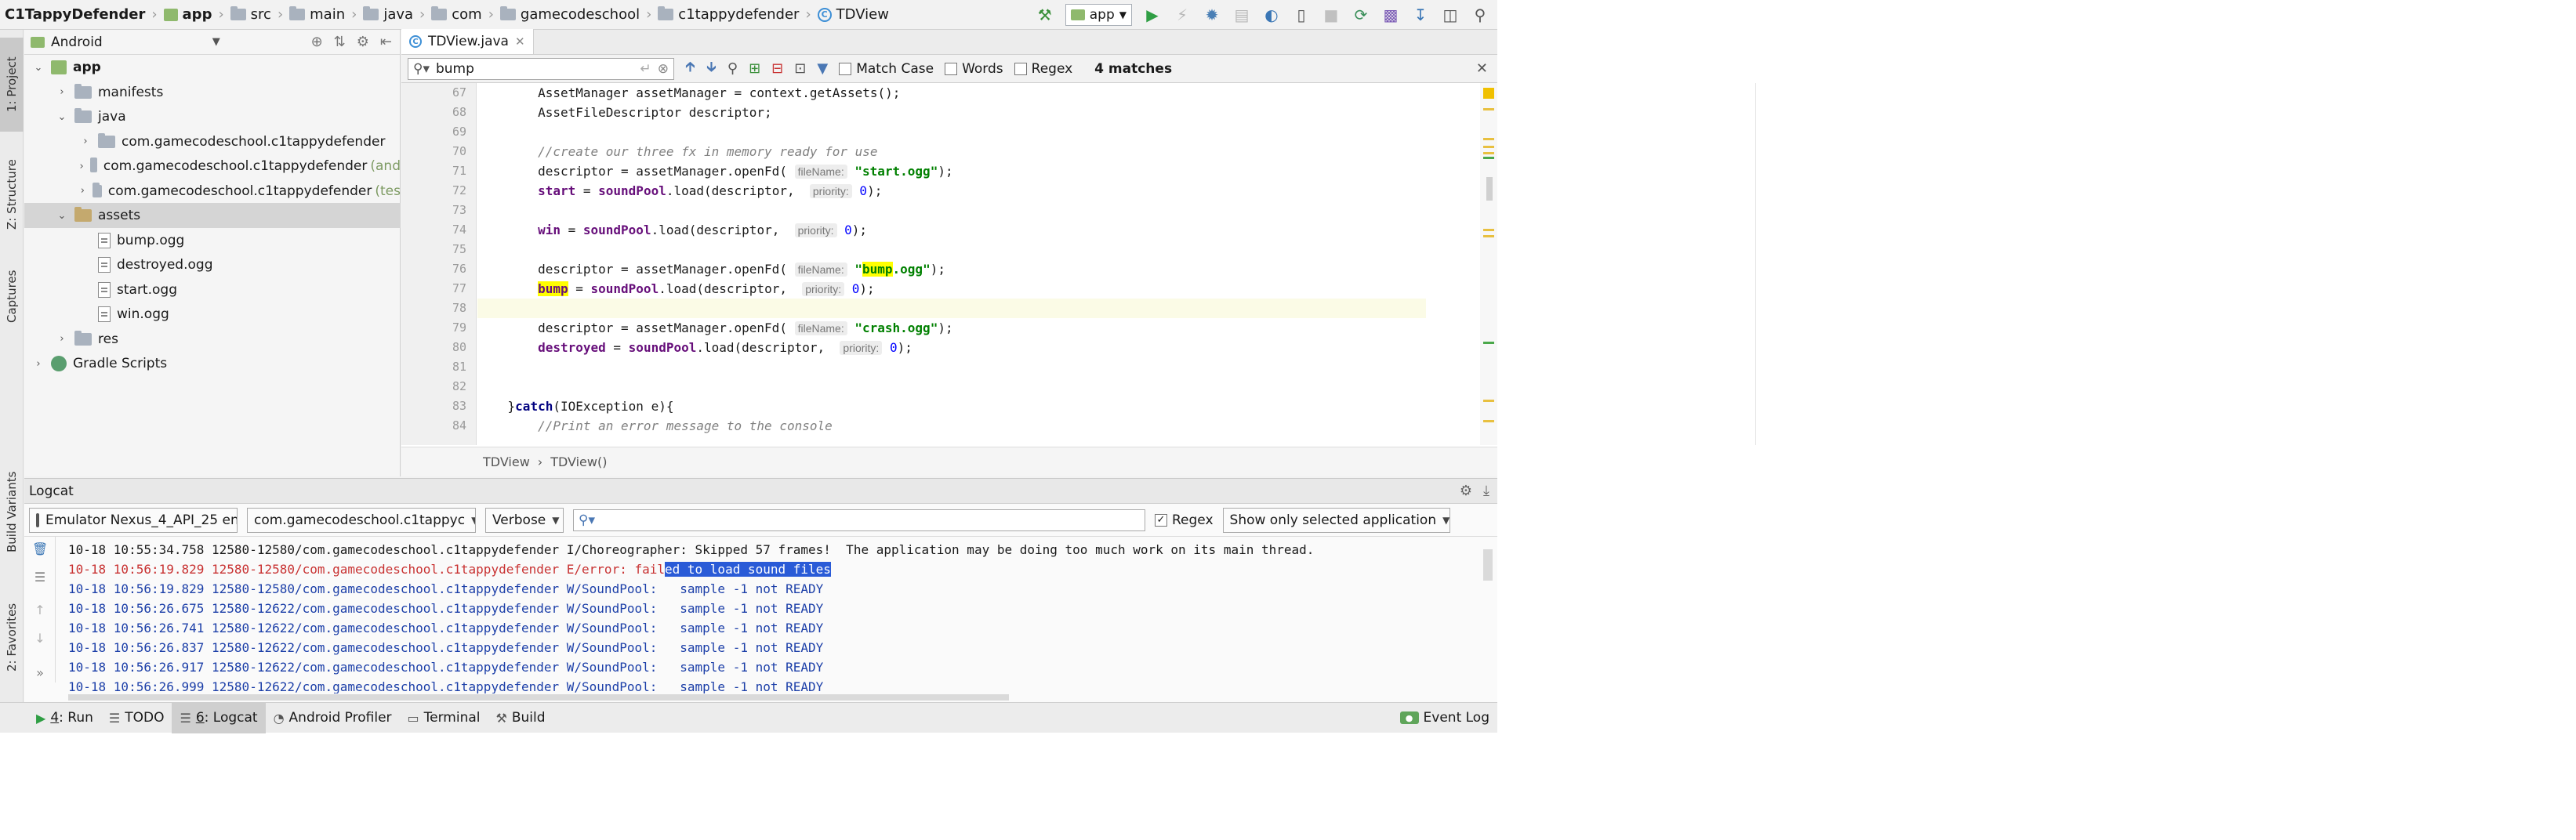  Describe the element at coordinates (1182, 14) in the screenshot. I see `apply-changes-icon: ⚡` at that location.